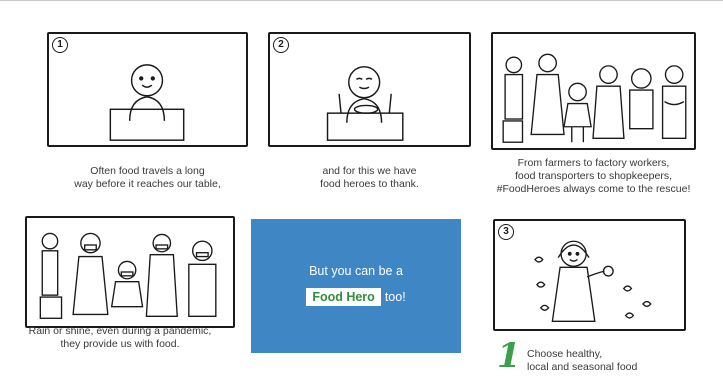 The image size is (723, 378). Describe the element at coordinates (395, 297) in the screenshot. I see `promo-suffix: too!` at that location.